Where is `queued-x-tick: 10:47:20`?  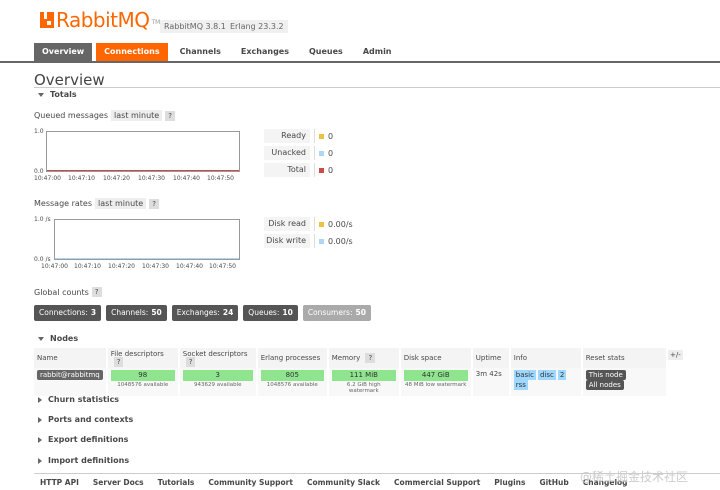
queued-x-tick: 10:47:20 is located at coordinates (116, 178).